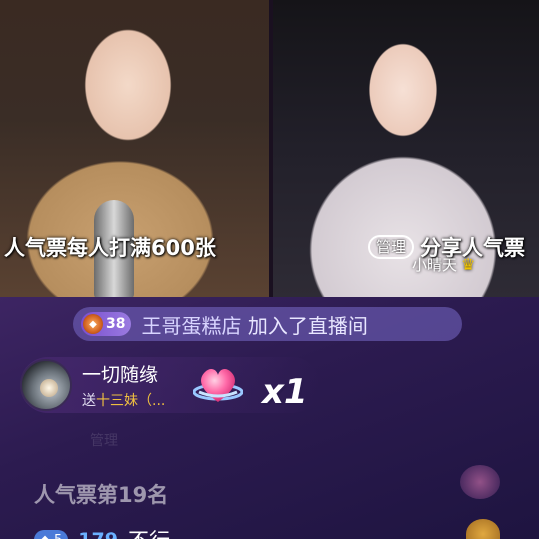  What do you see at coordinates (46, 385) in the screenshot?
I see `avatar` at bounding box center [46, 385].